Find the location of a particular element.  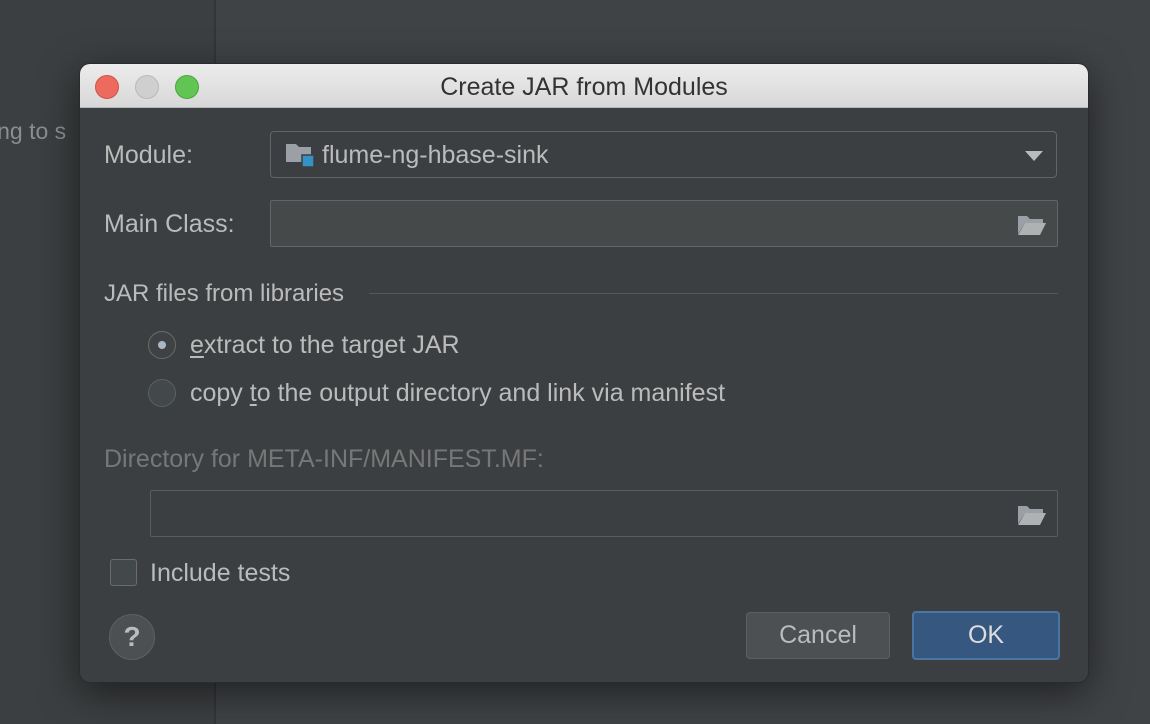

background-partial-text: ing to s is located at coordinates (33, 131).